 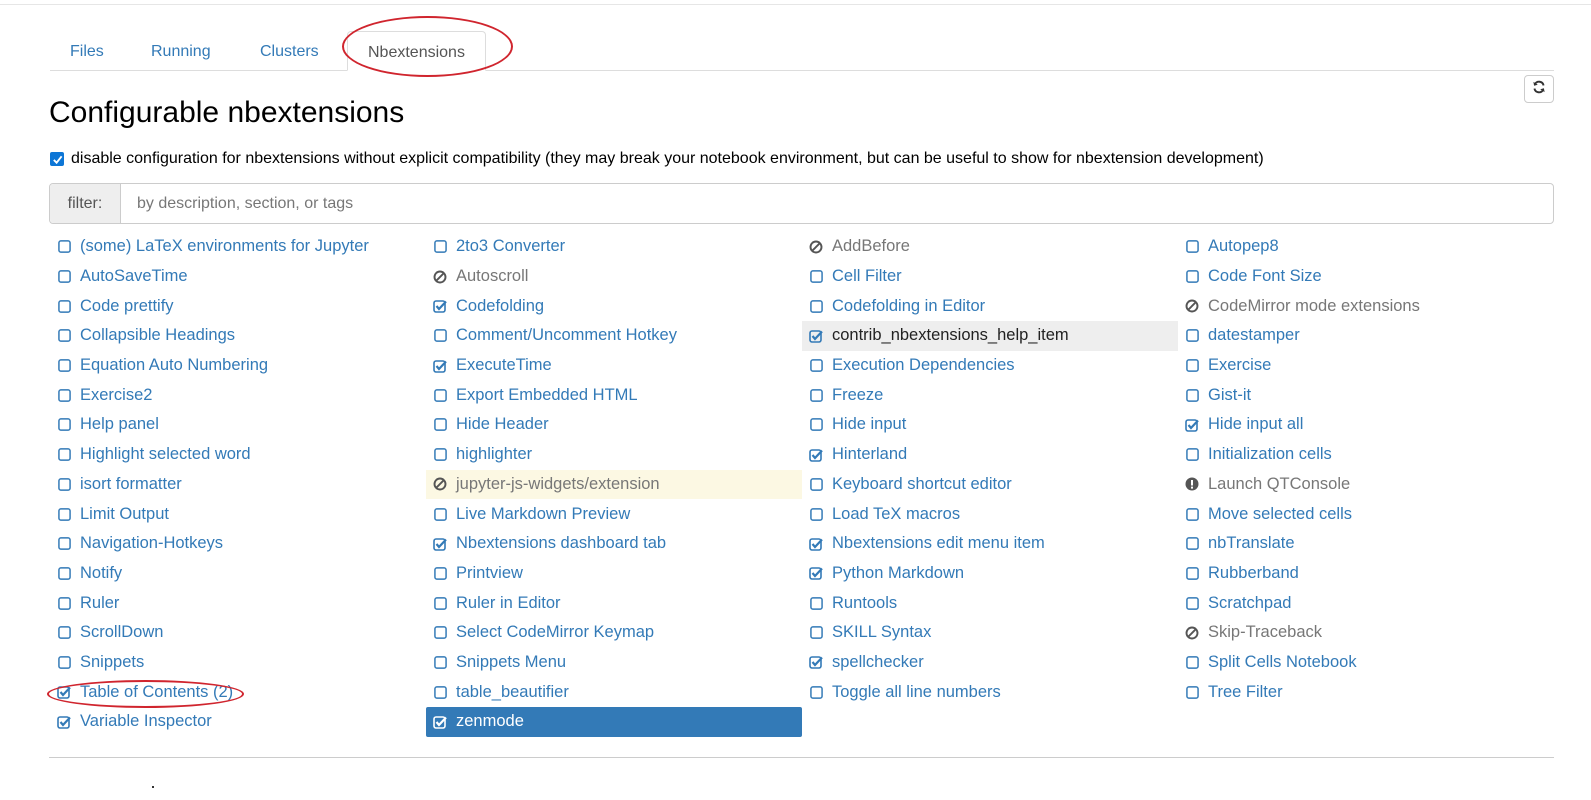 What do you see at coordinates (181, 50) in the screenshot?
I see `tab-running: Running` at bounding box center [181, 50].